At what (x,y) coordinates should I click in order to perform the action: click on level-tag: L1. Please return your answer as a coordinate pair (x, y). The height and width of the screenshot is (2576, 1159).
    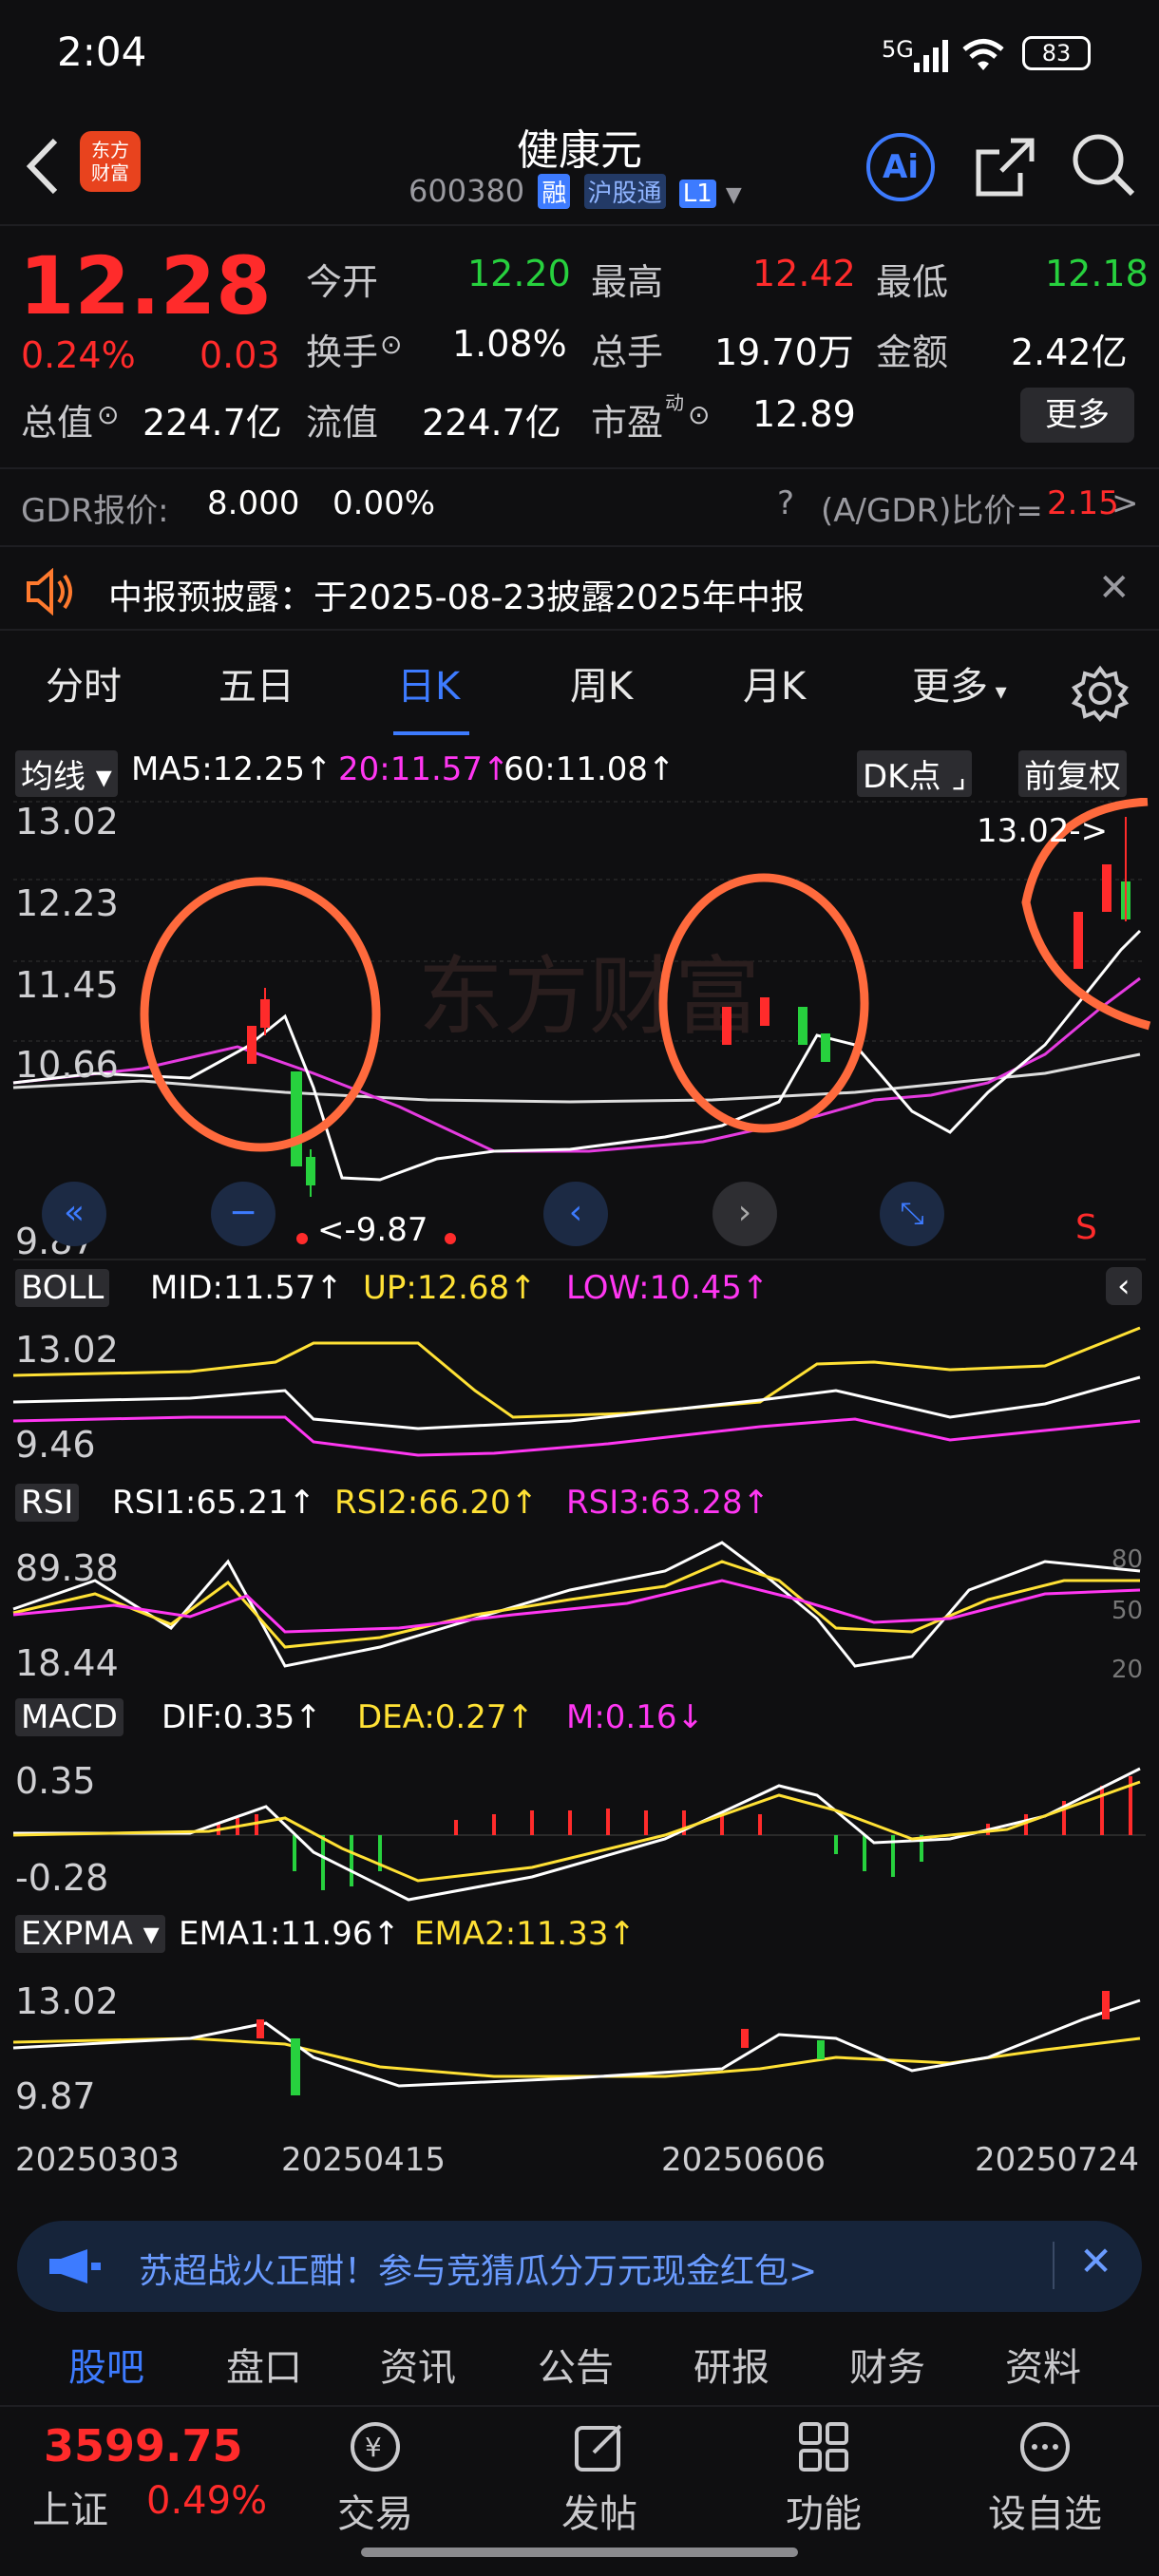
    Looking at the image, I should click on (697, 194).